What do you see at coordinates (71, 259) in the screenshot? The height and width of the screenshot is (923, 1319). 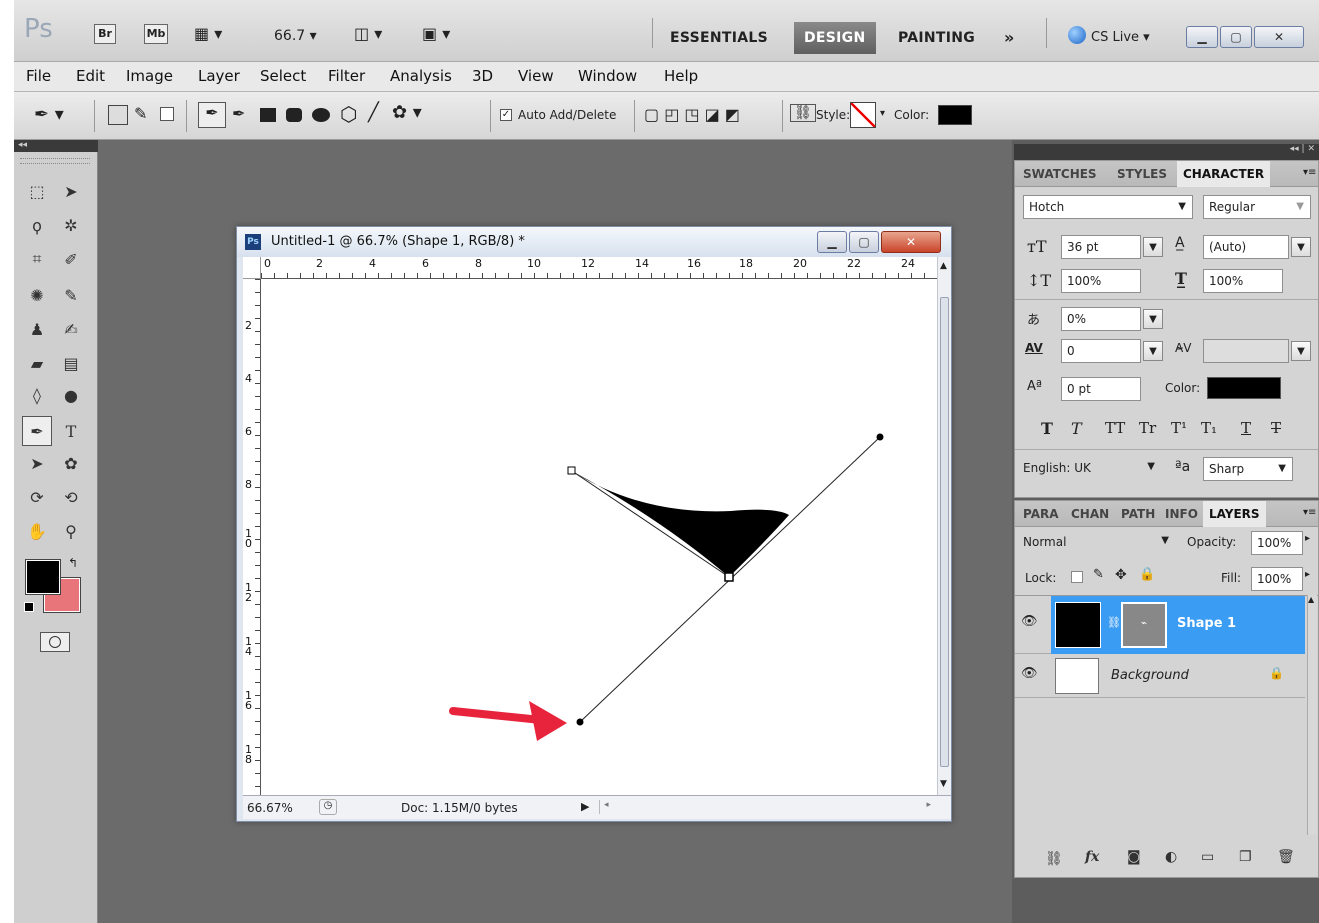 I see `eyedropper-tool-icon: ✐` at bounding box center [71, 259].